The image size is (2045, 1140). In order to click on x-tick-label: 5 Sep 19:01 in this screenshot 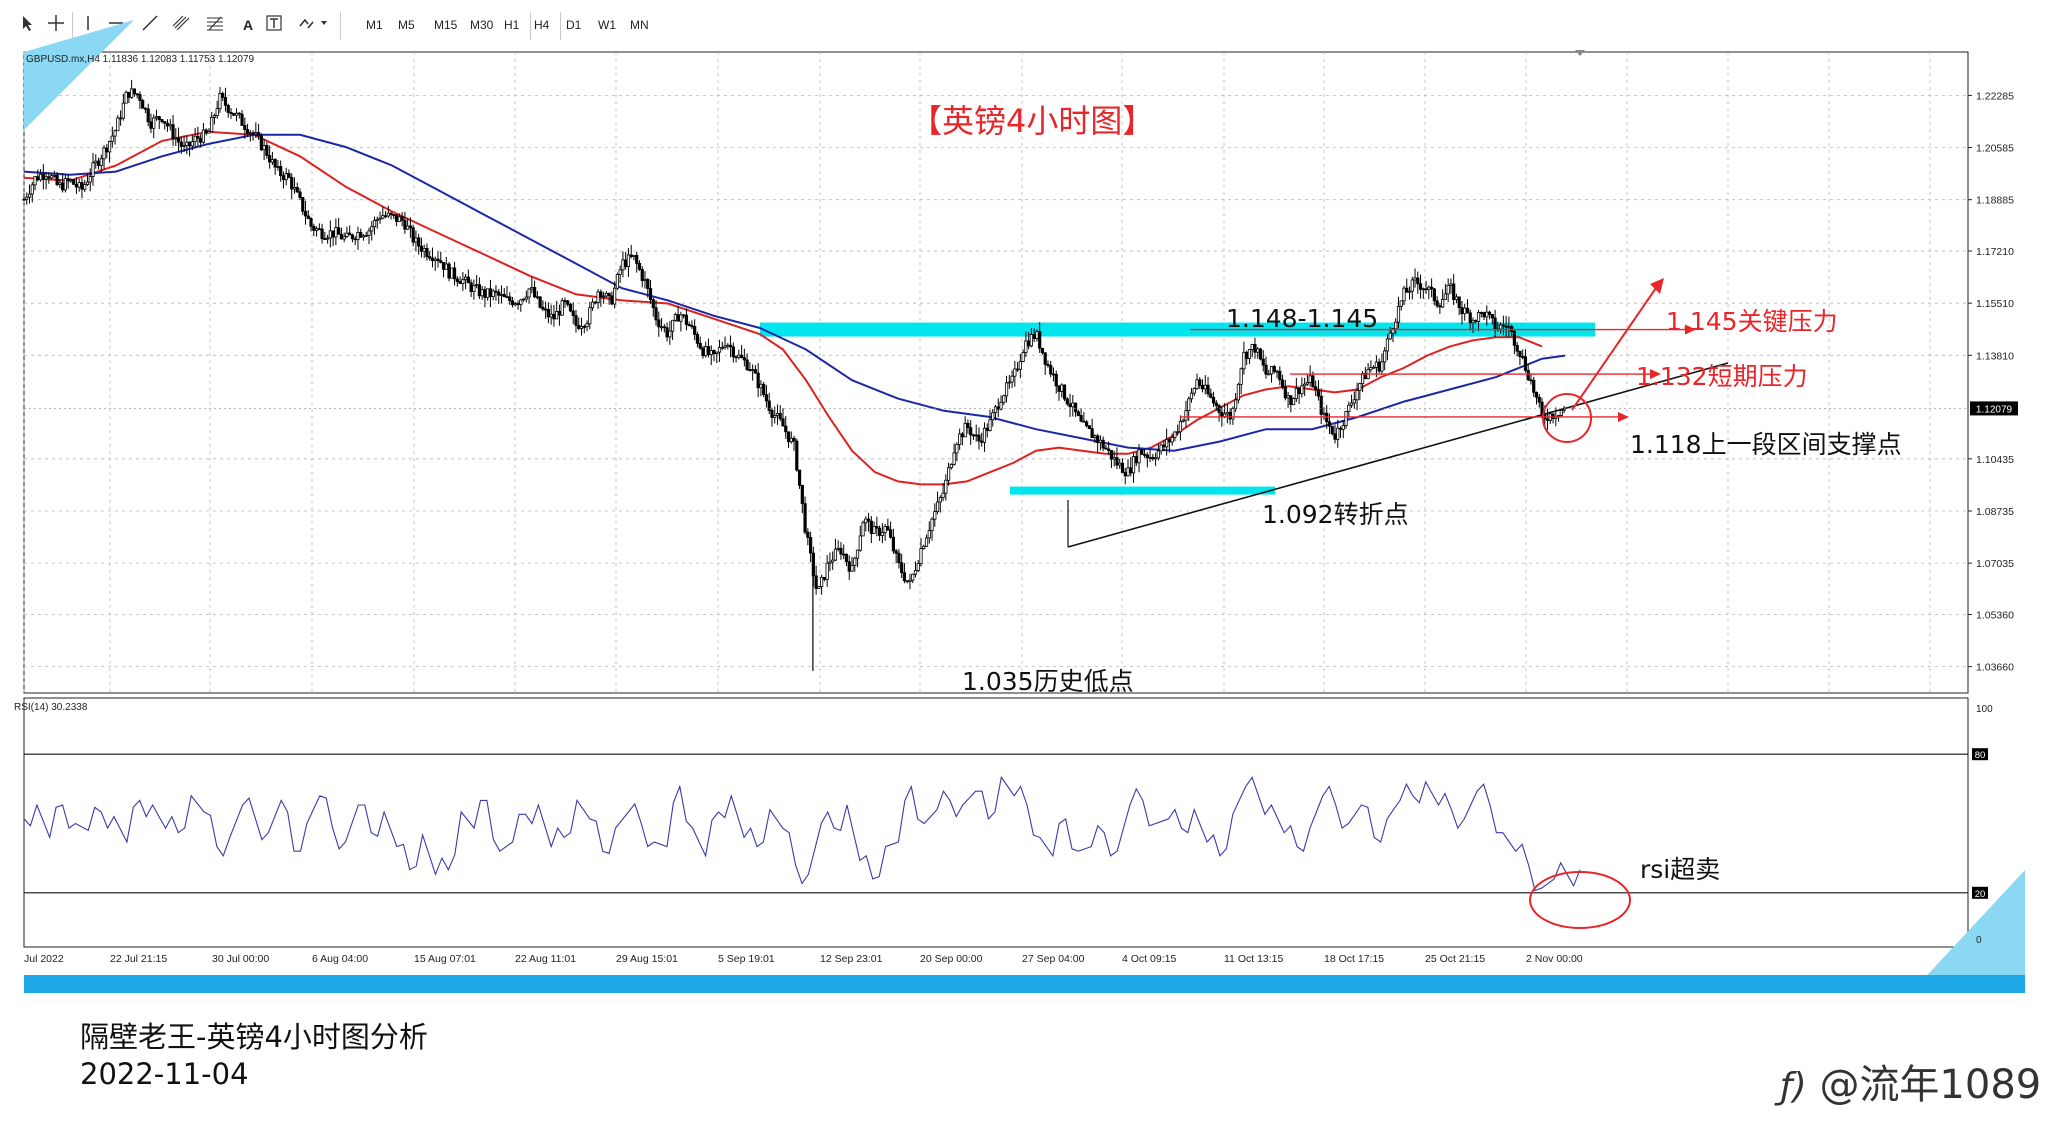, I will do `click(746, 959)`.